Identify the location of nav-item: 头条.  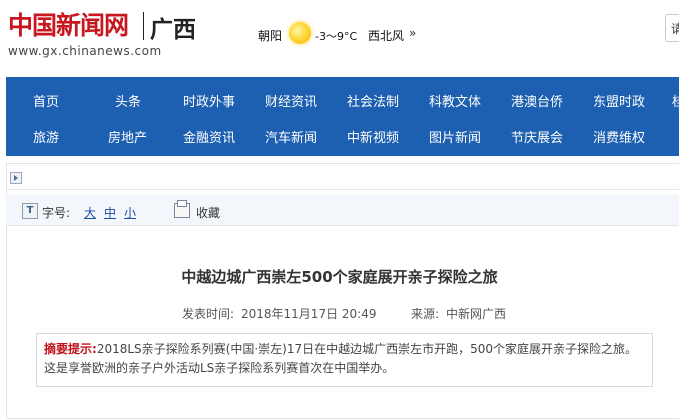
(128, 100).